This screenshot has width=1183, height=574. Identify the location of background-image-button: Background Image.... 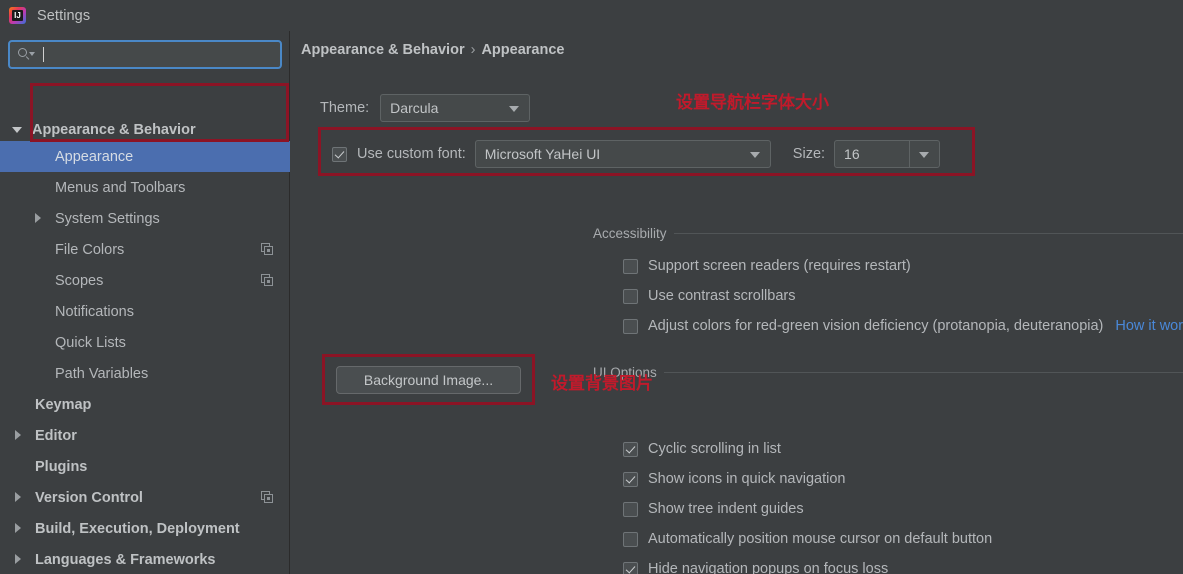
(428, 380).